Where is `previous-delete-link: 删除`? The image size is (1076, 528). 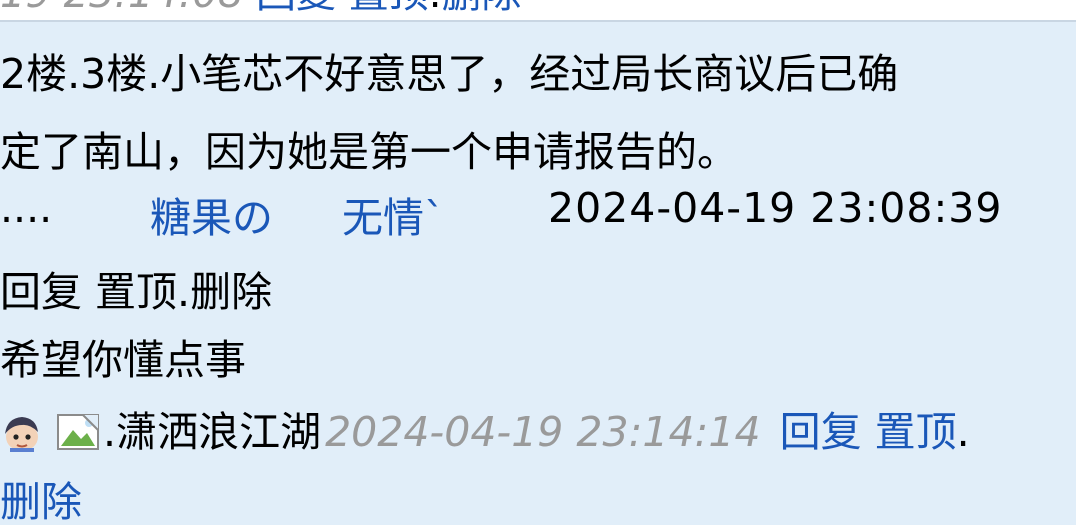
previous-delete-link: 删除 is located at coordinates (481, 8).